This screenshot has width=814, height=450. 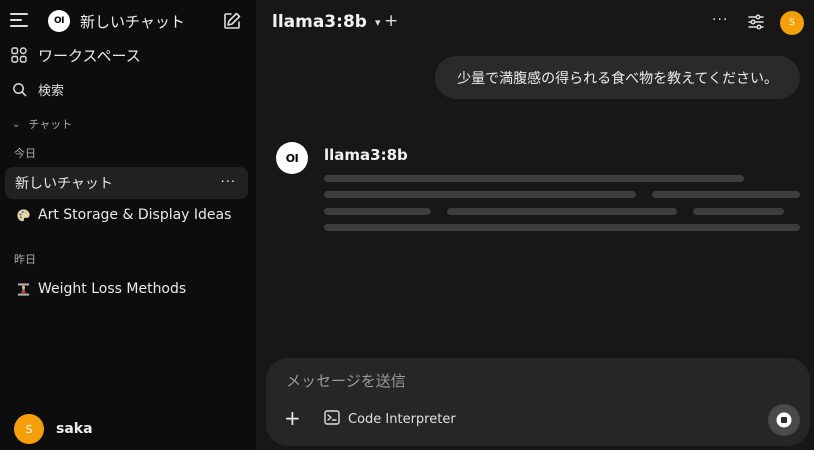 What do you see at coordinates (126, 183) in the screenshot?
I see `chat-item-active: 新しいチャット ···` at bounding box center [126, 183].